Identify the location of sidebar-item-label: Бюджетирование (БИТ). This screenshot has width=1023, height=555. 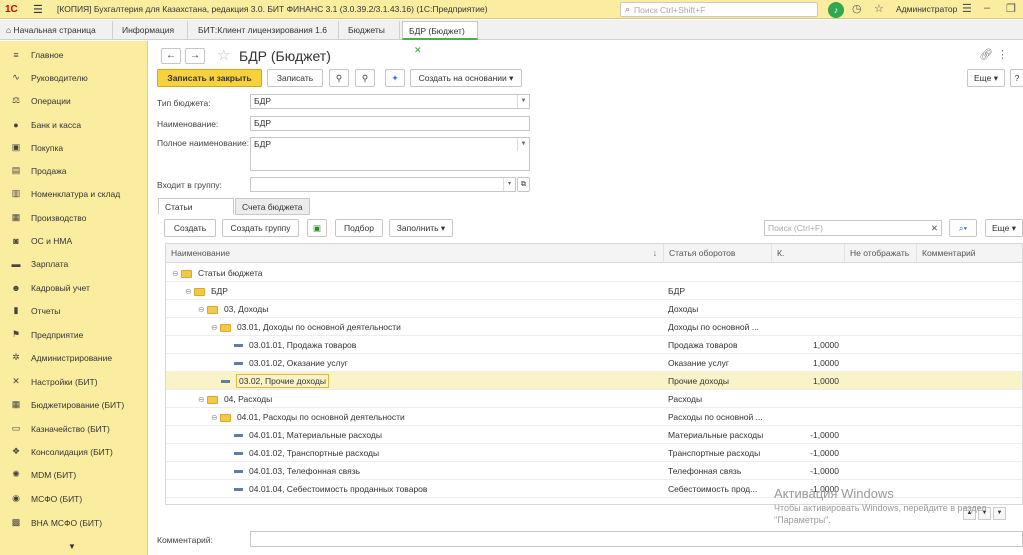
(78, 404).